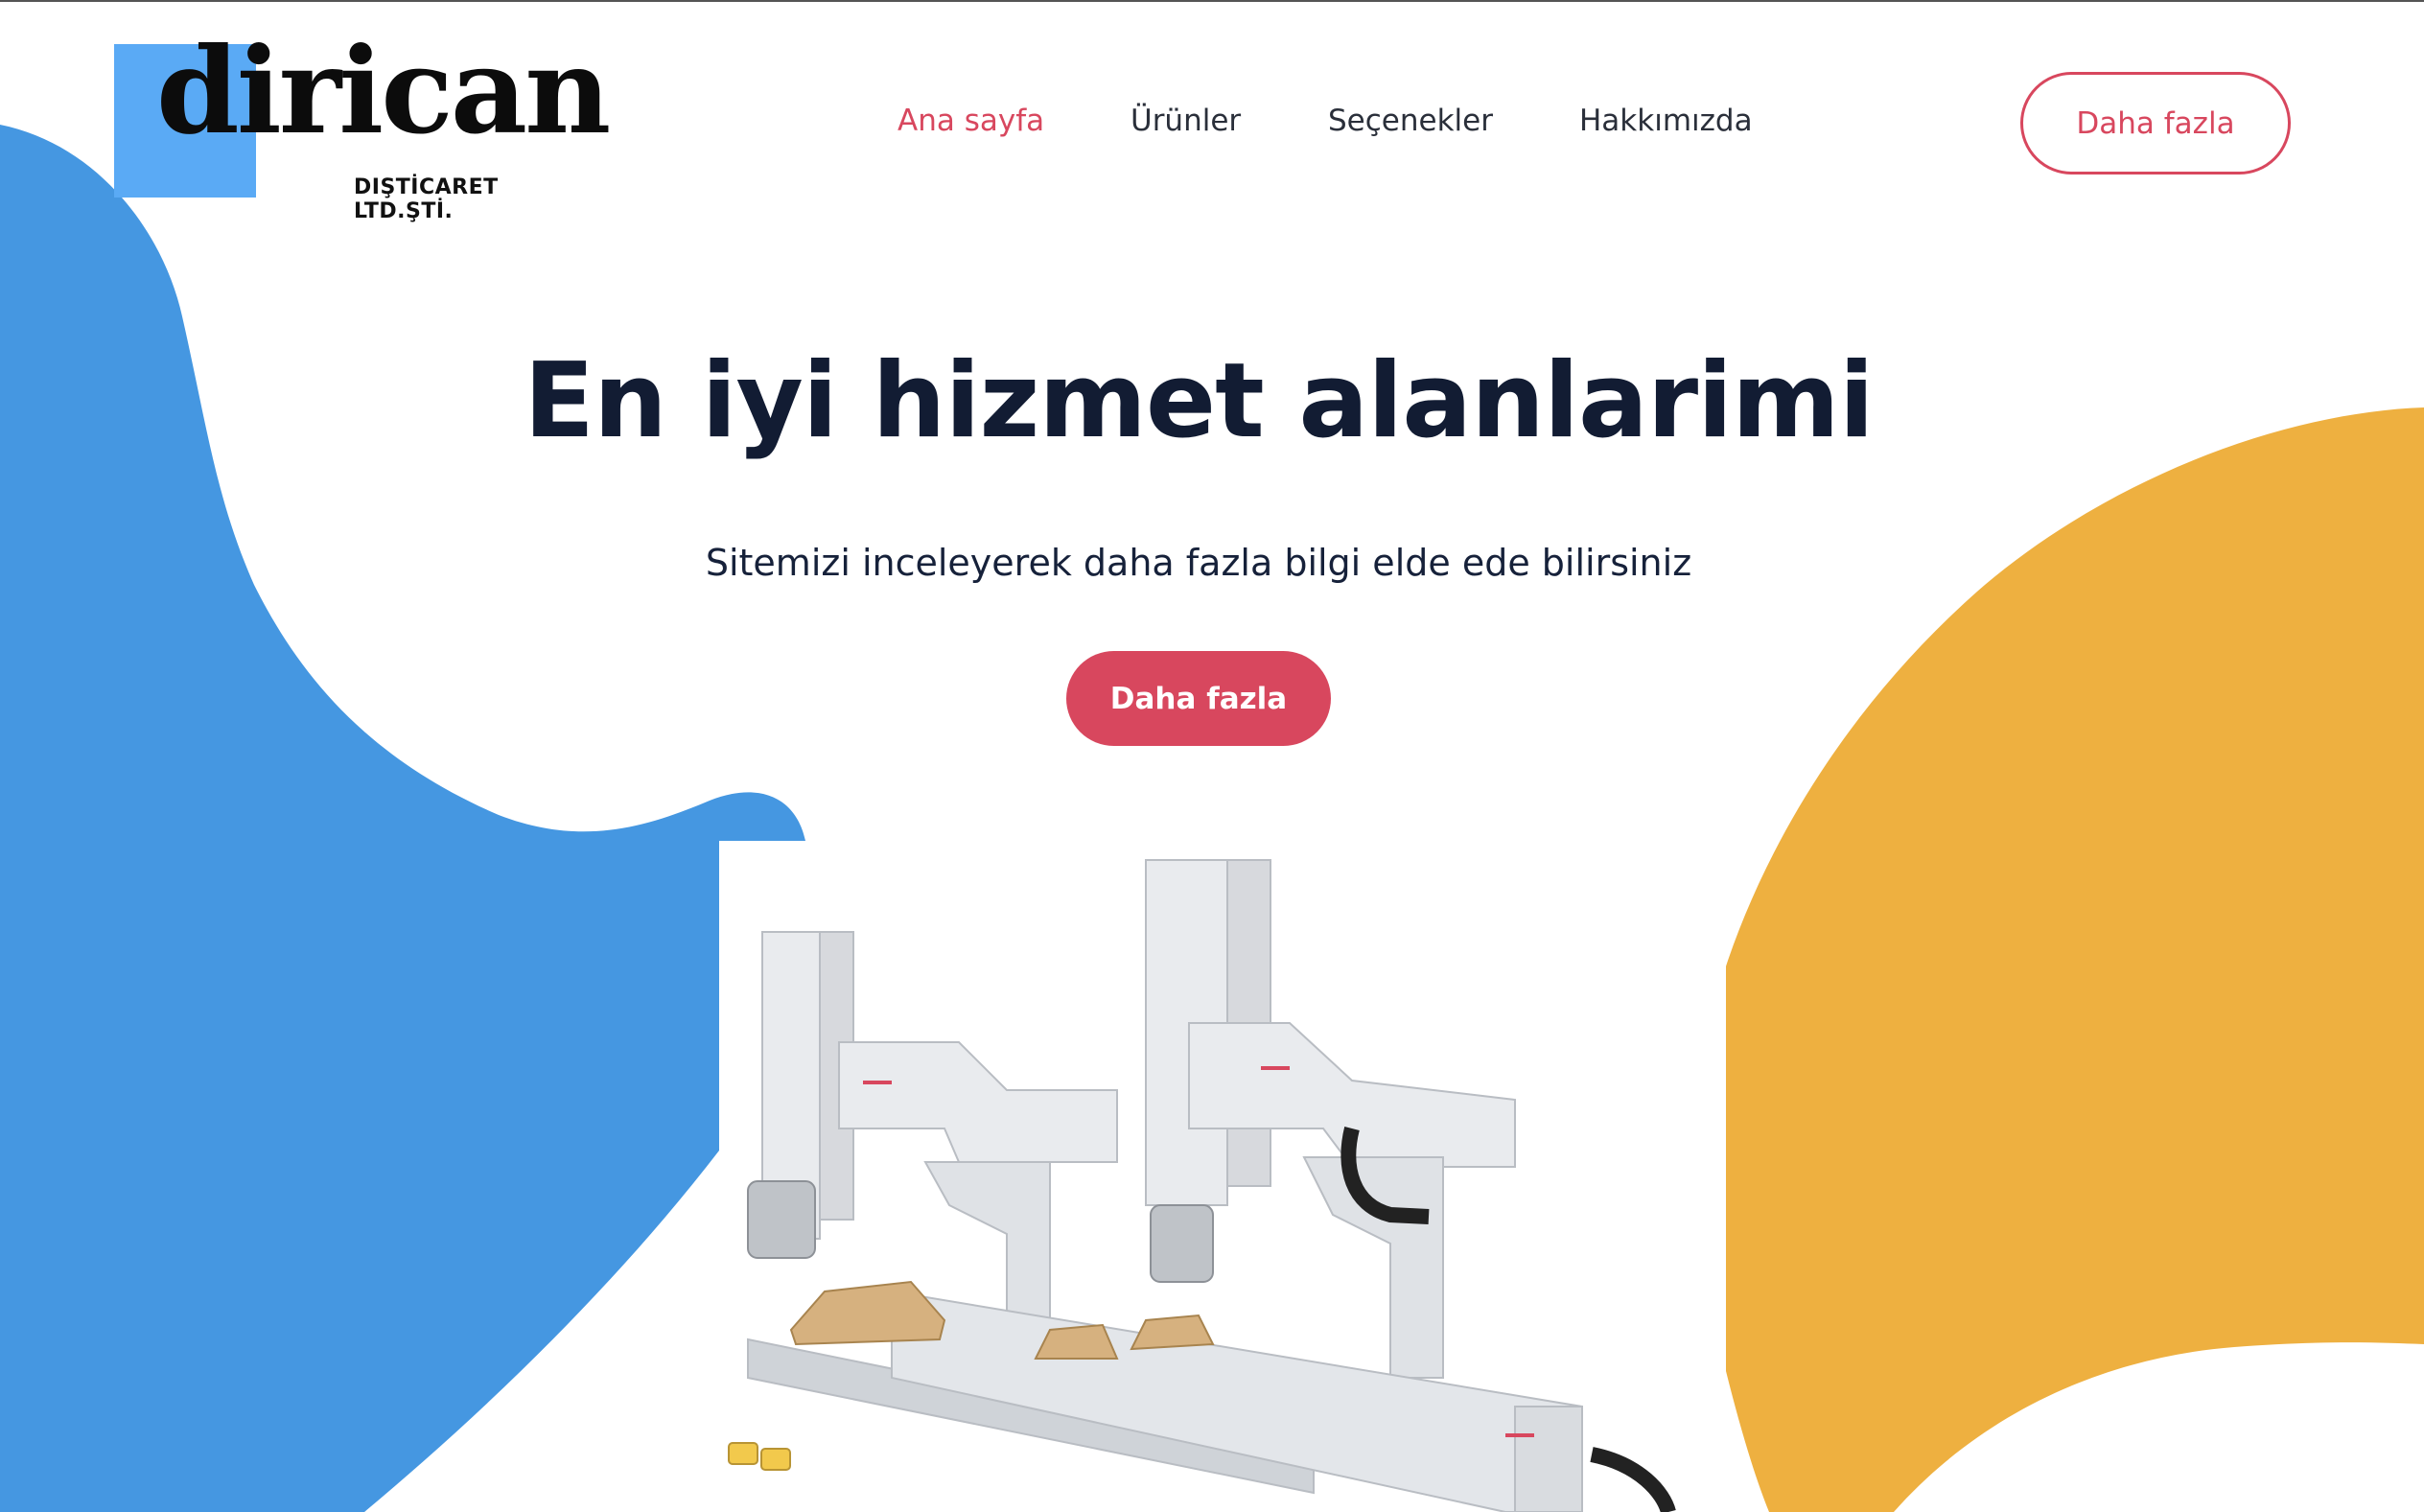 Image resolution: width=2424 pixels, height=1512 pixels. Describe the element at coordinates (2155, 123) in the screenshot. I see `header-more-button: Daha fazla` at that location.